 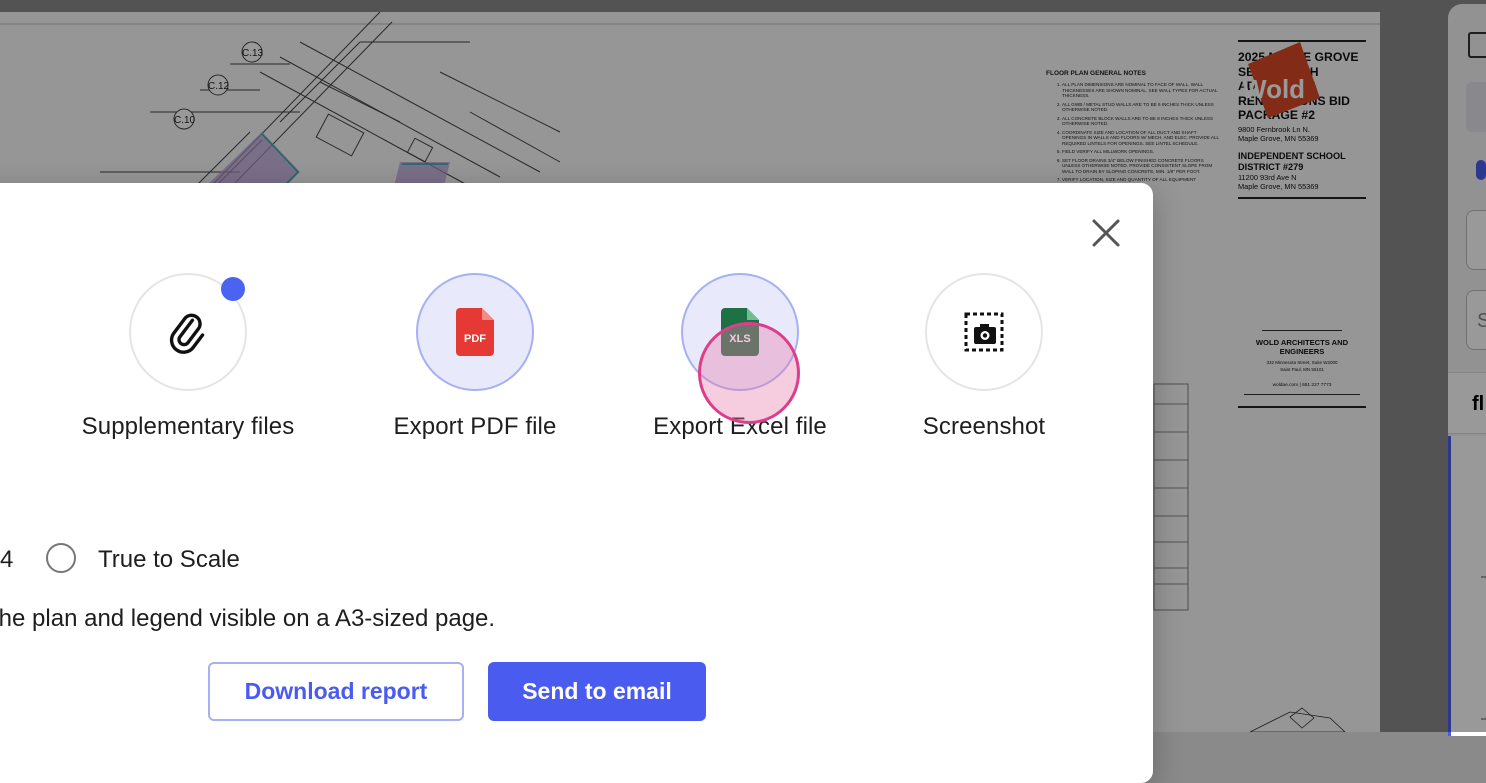 I want to click on true-to-scale-radio, so click(x=61, y=558).